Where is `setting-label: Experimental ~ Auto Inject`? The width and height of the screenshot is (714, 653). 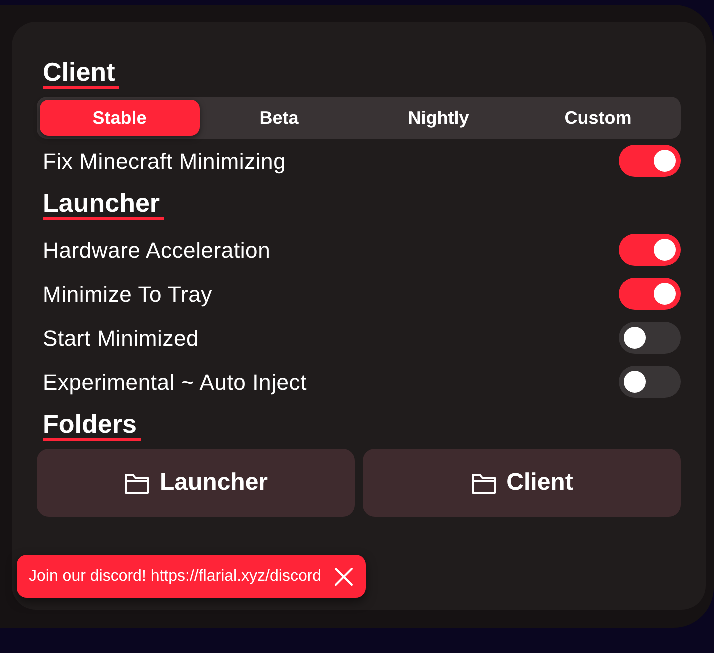 setting-label: Experimental ~ Auto Inject is located at coordinates (175, 382).